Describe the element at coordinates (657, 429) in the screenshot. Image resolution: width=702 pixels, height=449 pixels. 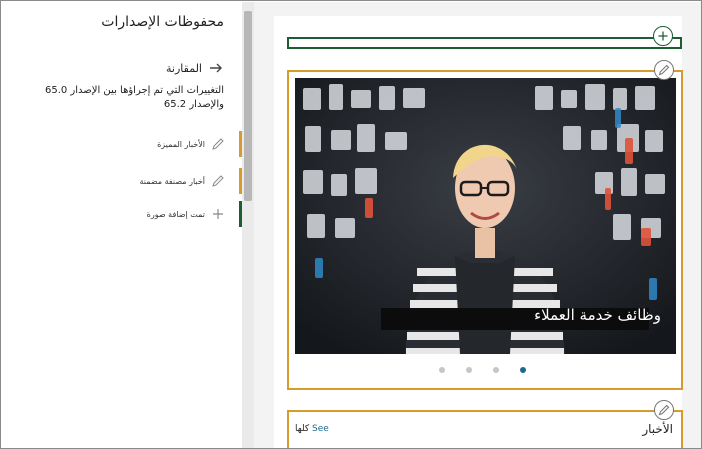
I see `news-title: الأخبار` at that location.